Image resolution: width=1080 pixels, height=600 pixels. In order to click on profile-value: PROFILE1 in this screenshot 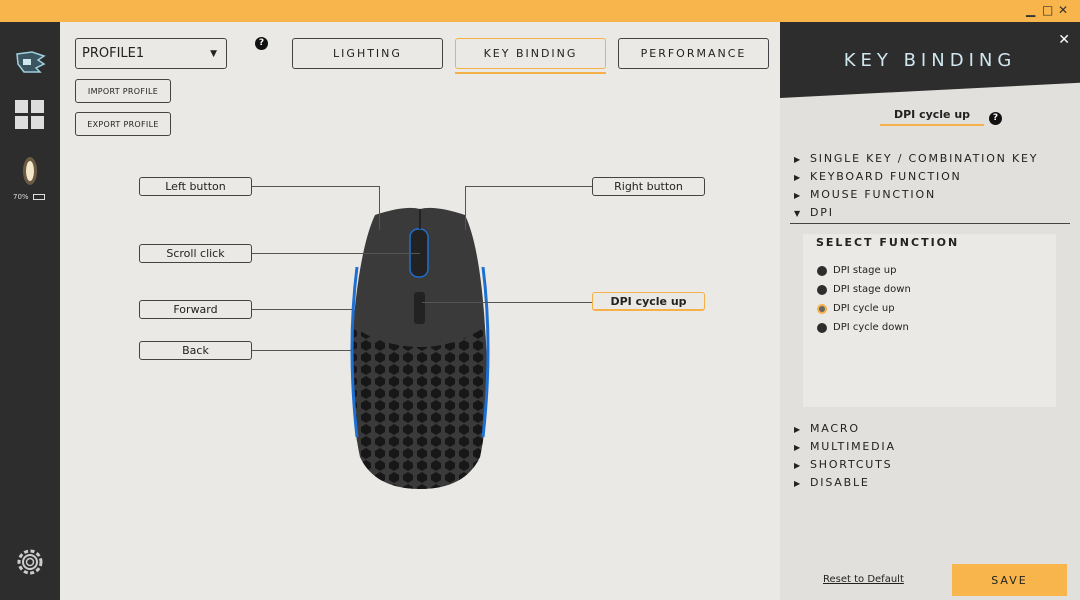, I will do `click(113, 53)`.